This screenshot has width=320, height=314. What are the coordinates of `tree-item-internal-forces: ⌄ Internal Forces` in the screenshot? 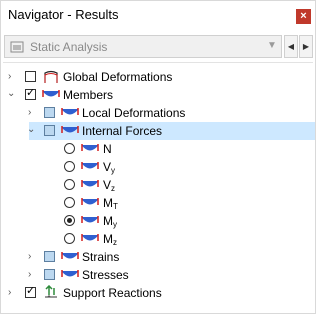 It's located at (171, 131).